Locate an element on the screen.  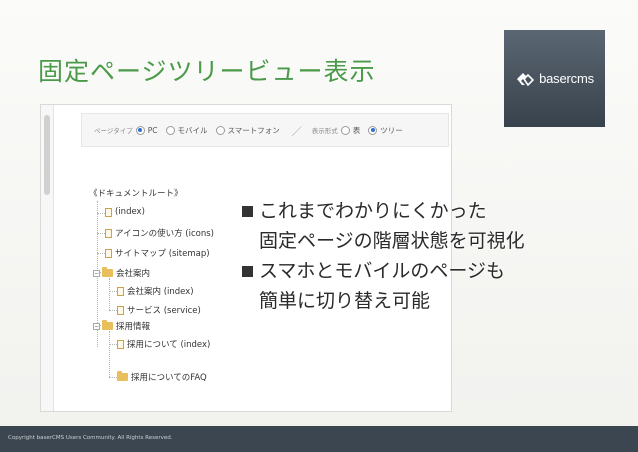
bullet-item: これまでわかりにくかった is located at coordinates (383, 211).